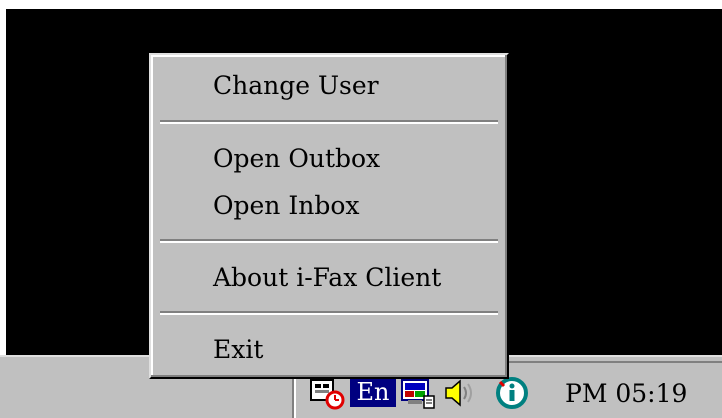 The image size is (722, 418). Describe the element at coordinates (329, 350) in the screenshot. I see `menu-item-exit: Exit` at that location.